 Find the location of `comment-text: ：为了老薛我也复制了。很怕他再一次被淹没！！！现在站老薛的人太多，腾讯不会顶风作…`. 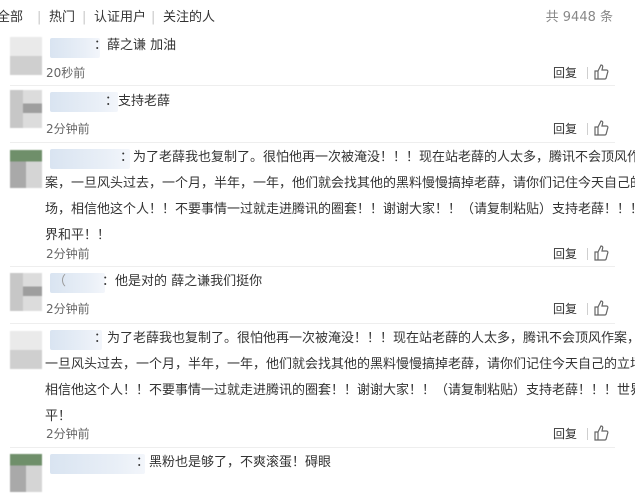

comment-text: ：为了老薛我也复制了。很怕他再一次被淹没！！！现在站老薛的人太多，腾讯不会顶风作… is located at coordinates (364, 338).